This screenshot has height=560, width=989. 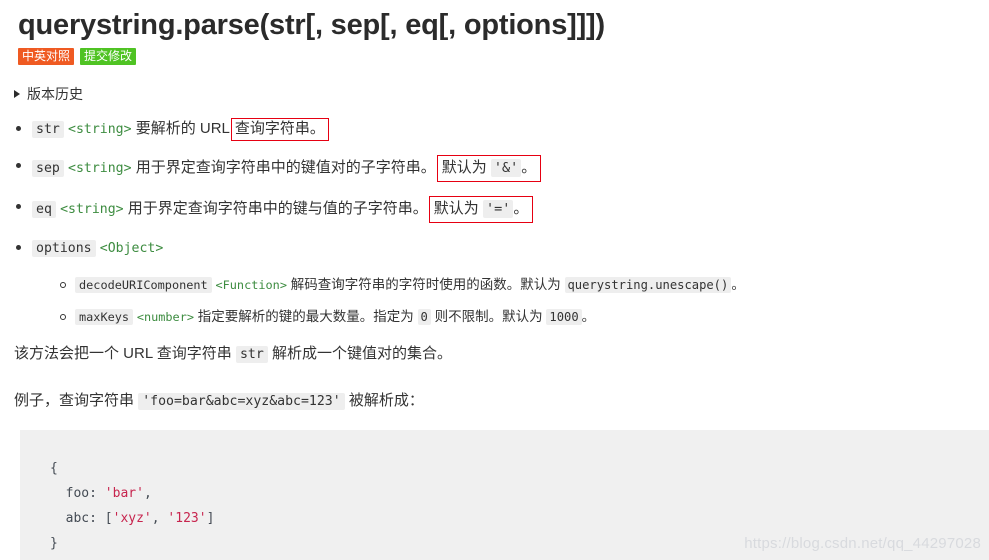 I want to click on code-line-3-value-2: '123', so click(x=187, y=518).